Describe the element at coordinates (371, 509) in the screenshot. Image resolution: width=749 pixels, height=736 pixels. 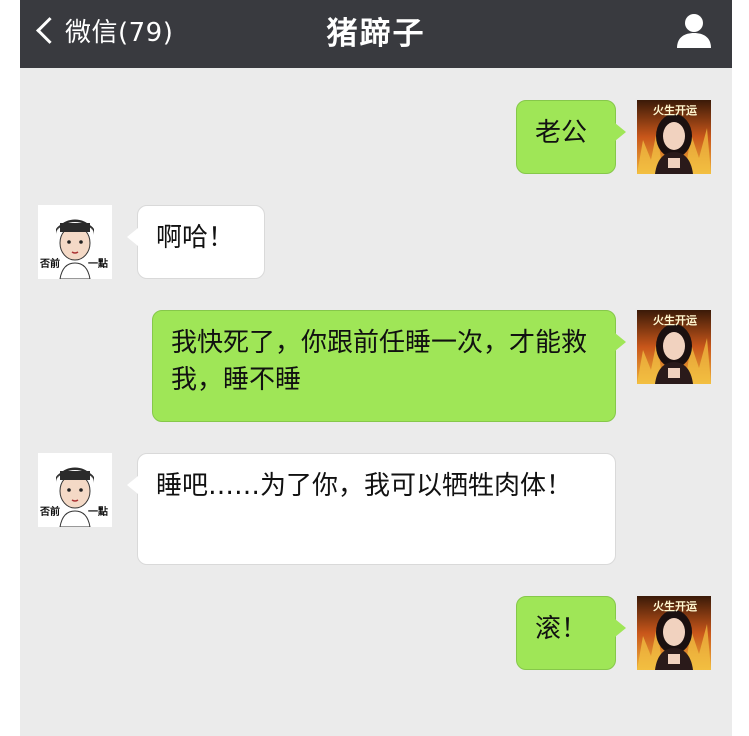
I see `message-bubble-incoming: 睡吧……为了你，我可以牺牲肉体！` at that location.